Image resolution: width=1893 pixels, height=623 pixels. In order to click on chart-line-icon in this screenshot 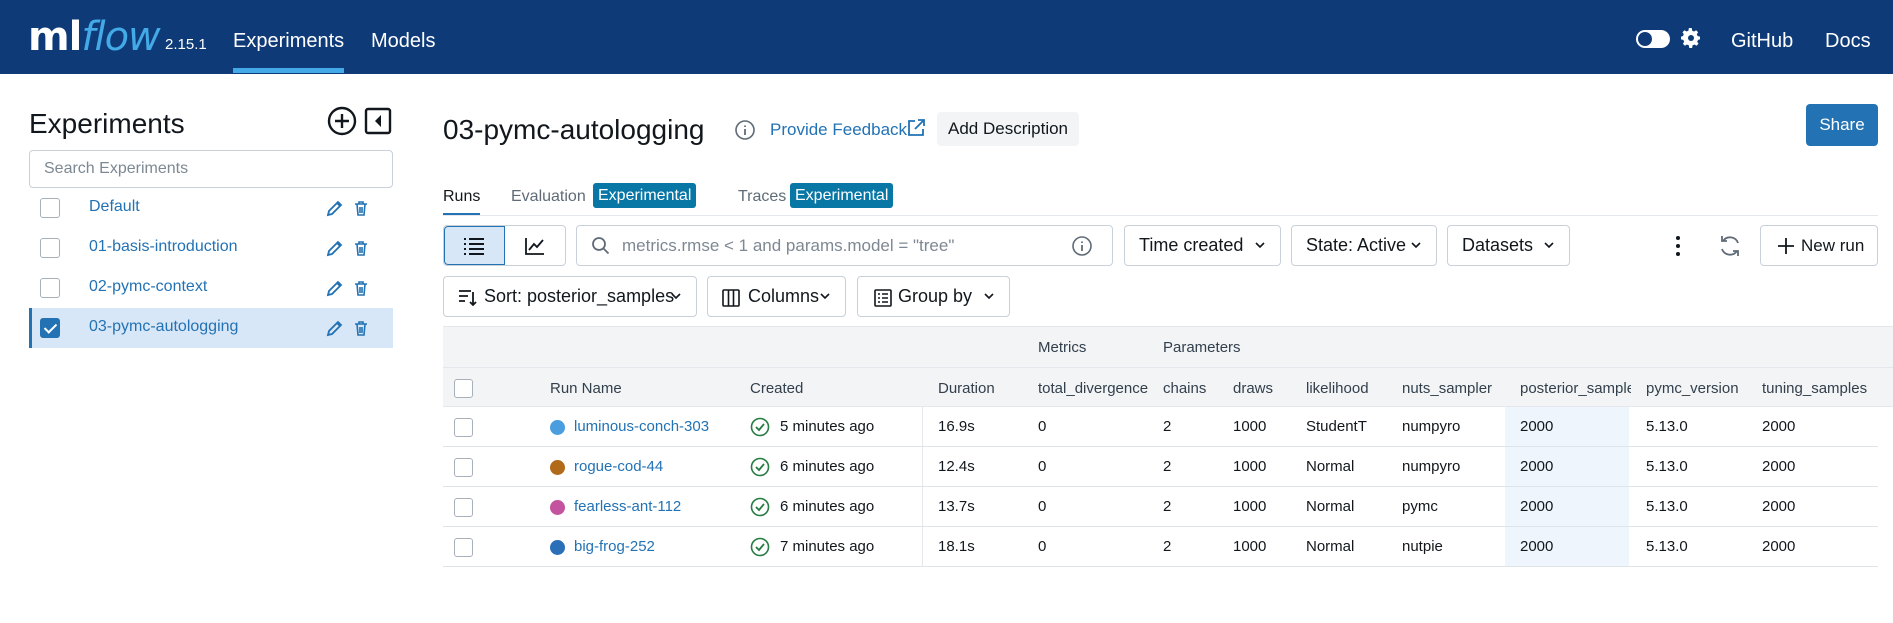, I will do `click(534, 246)`.